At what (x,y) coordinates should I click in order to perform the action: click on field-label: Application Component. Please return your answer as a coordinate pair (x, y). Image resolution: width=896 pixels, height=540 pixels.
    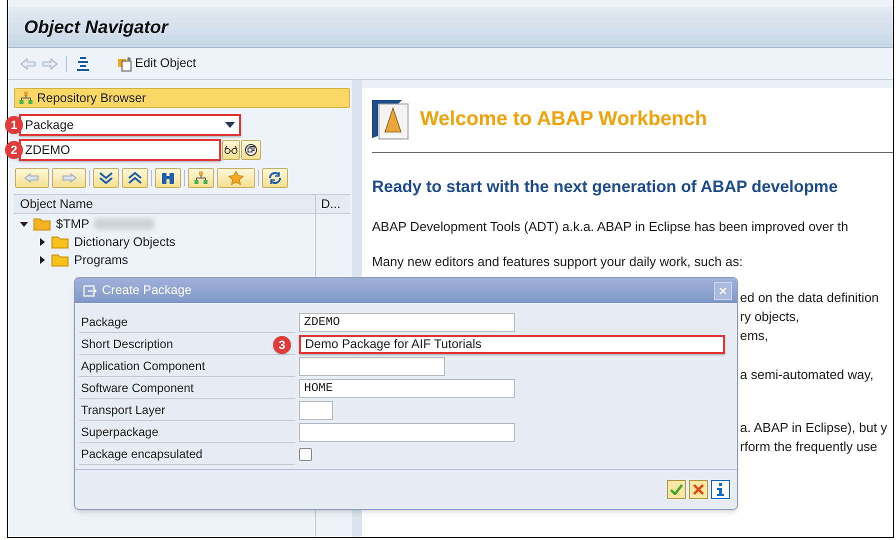
    Looking at the image, I should click on (187, 366).